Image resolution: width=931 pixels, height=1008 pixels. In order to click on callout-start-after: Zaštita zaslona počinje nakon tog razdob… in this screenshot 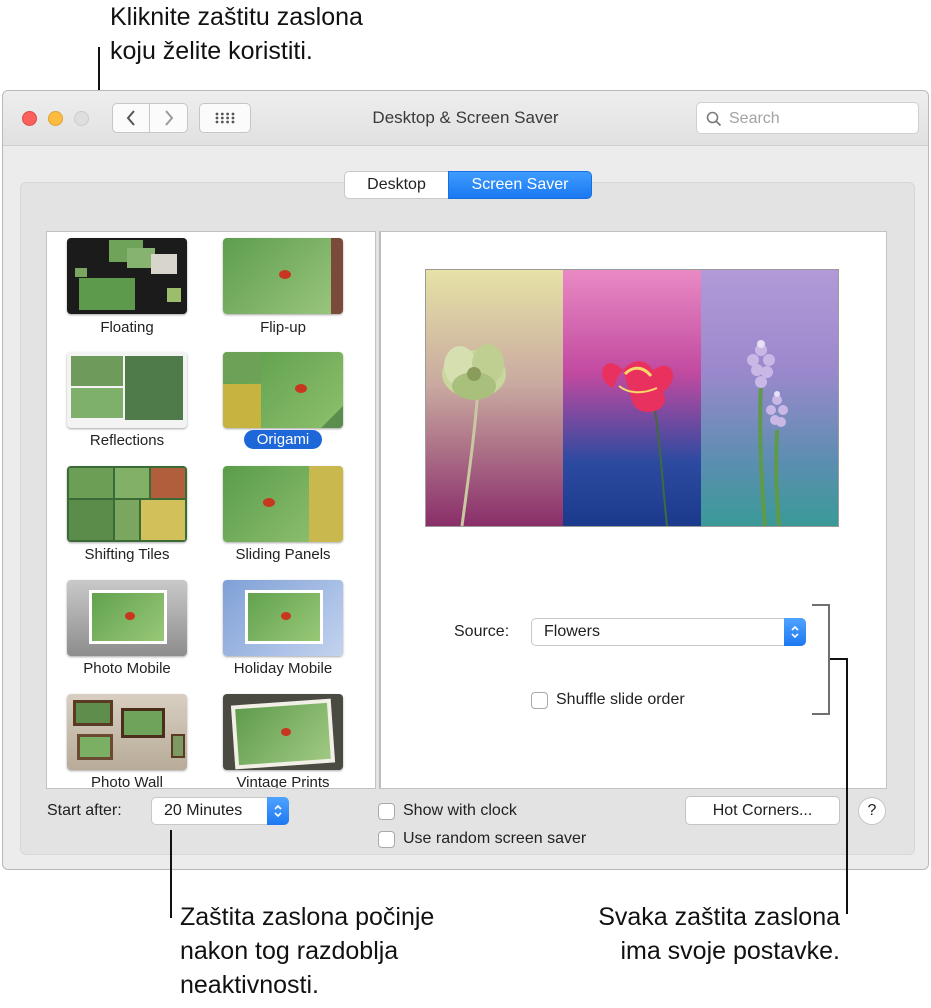, I will do `click(307, 951)`.